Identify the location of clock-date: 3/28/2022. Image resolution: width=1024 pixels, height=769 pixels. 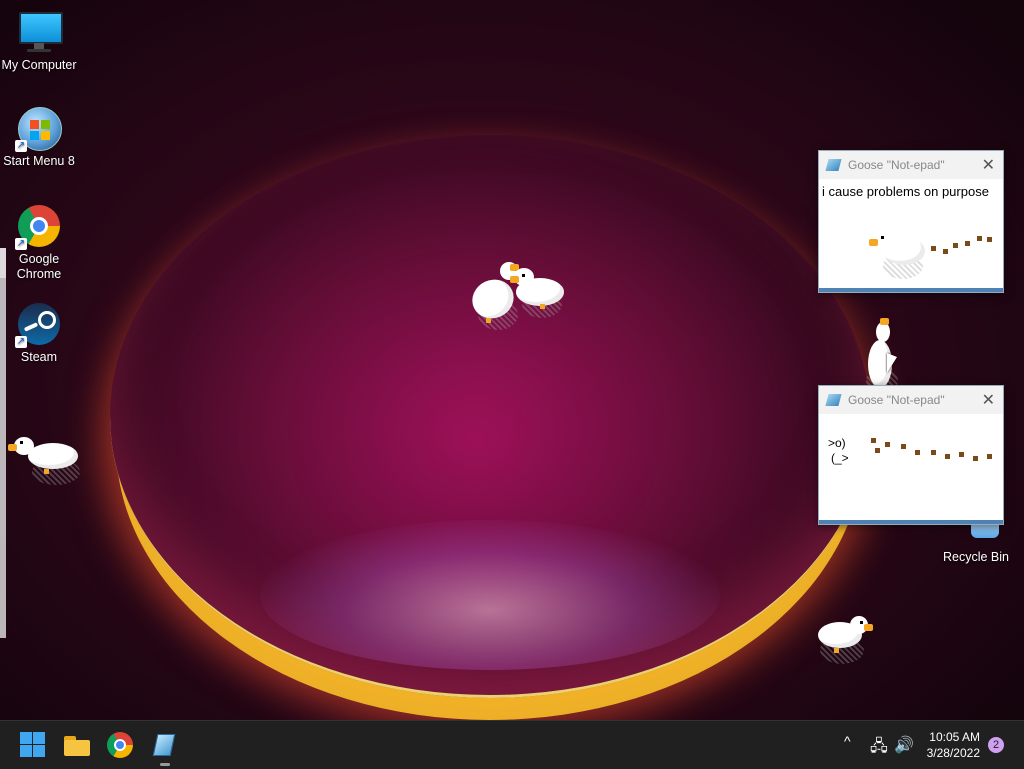
(953, 753).